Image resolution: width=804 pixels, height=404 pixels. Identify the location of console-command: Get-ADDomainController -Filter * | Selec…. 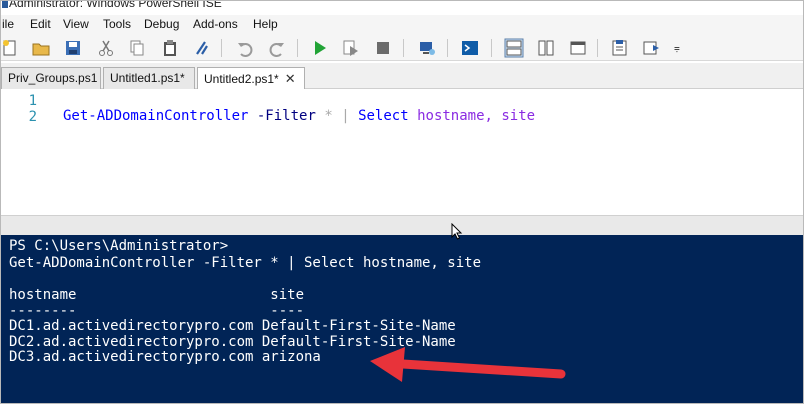
(245, 263).